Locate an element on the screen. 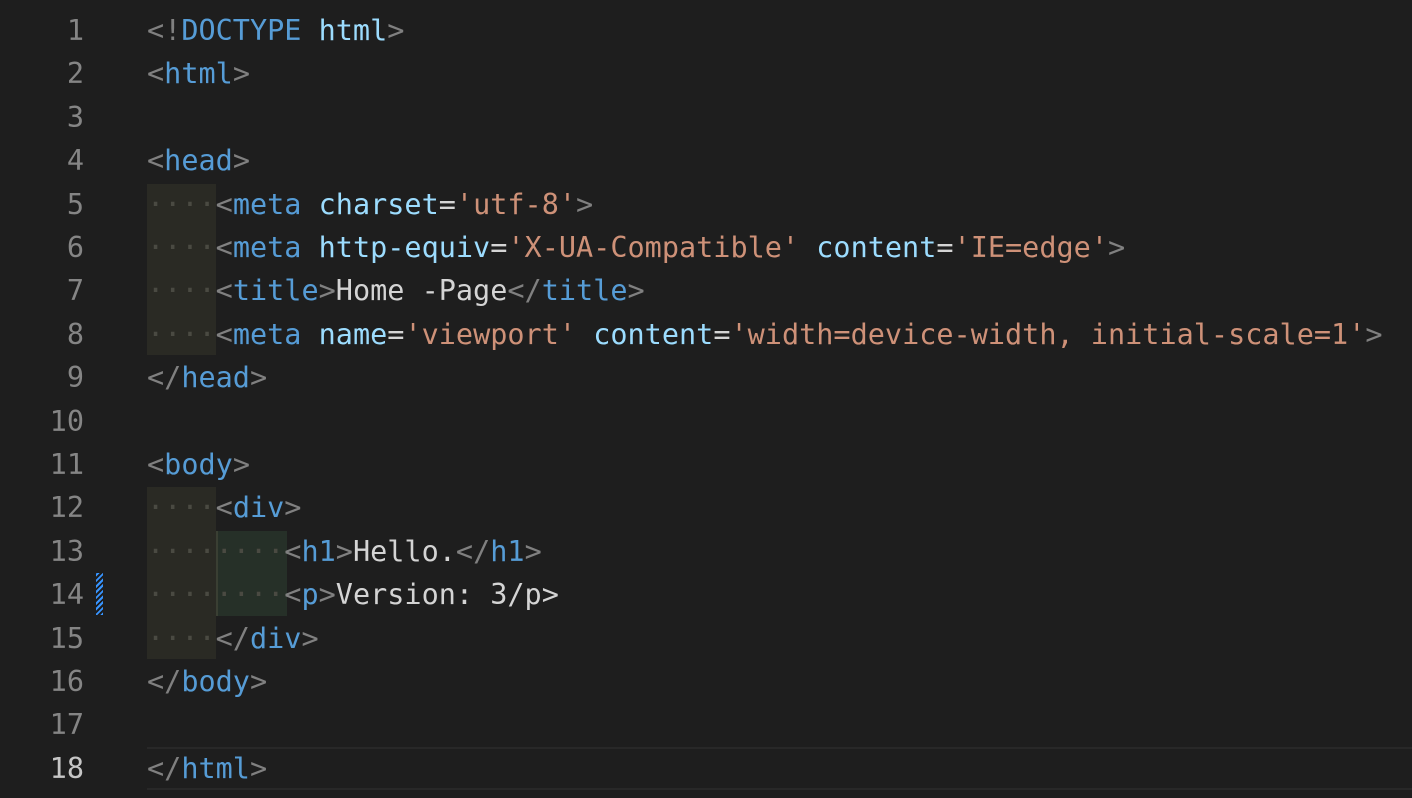 The width and height of the screenshot is (1412, 798). line-number: 17 is located at coordinates (42, 724).